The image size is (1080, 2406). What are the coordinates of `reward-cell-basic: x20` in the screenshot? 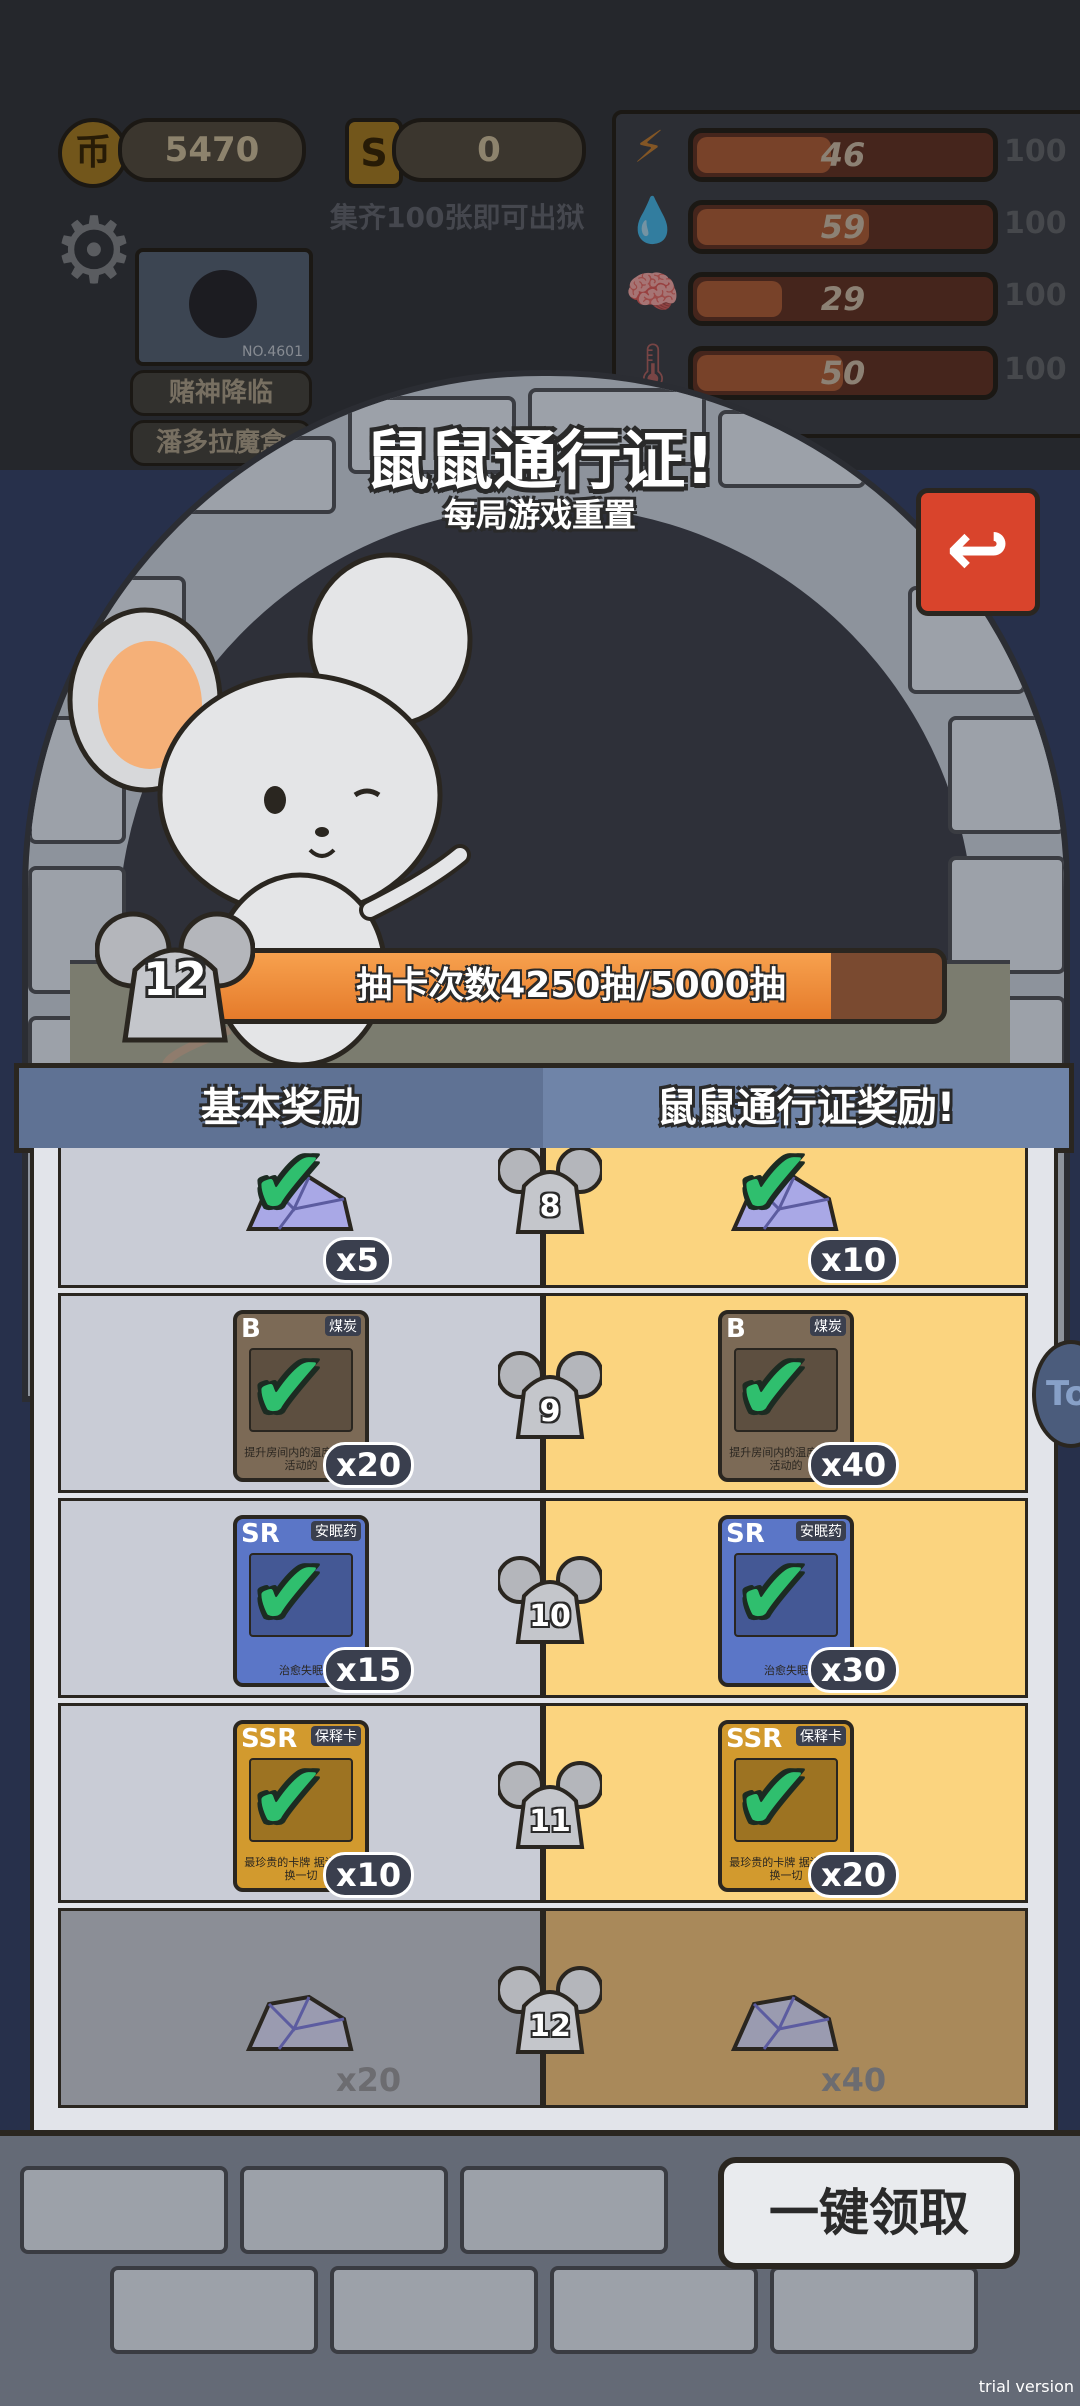 It's located at (300, 2008).